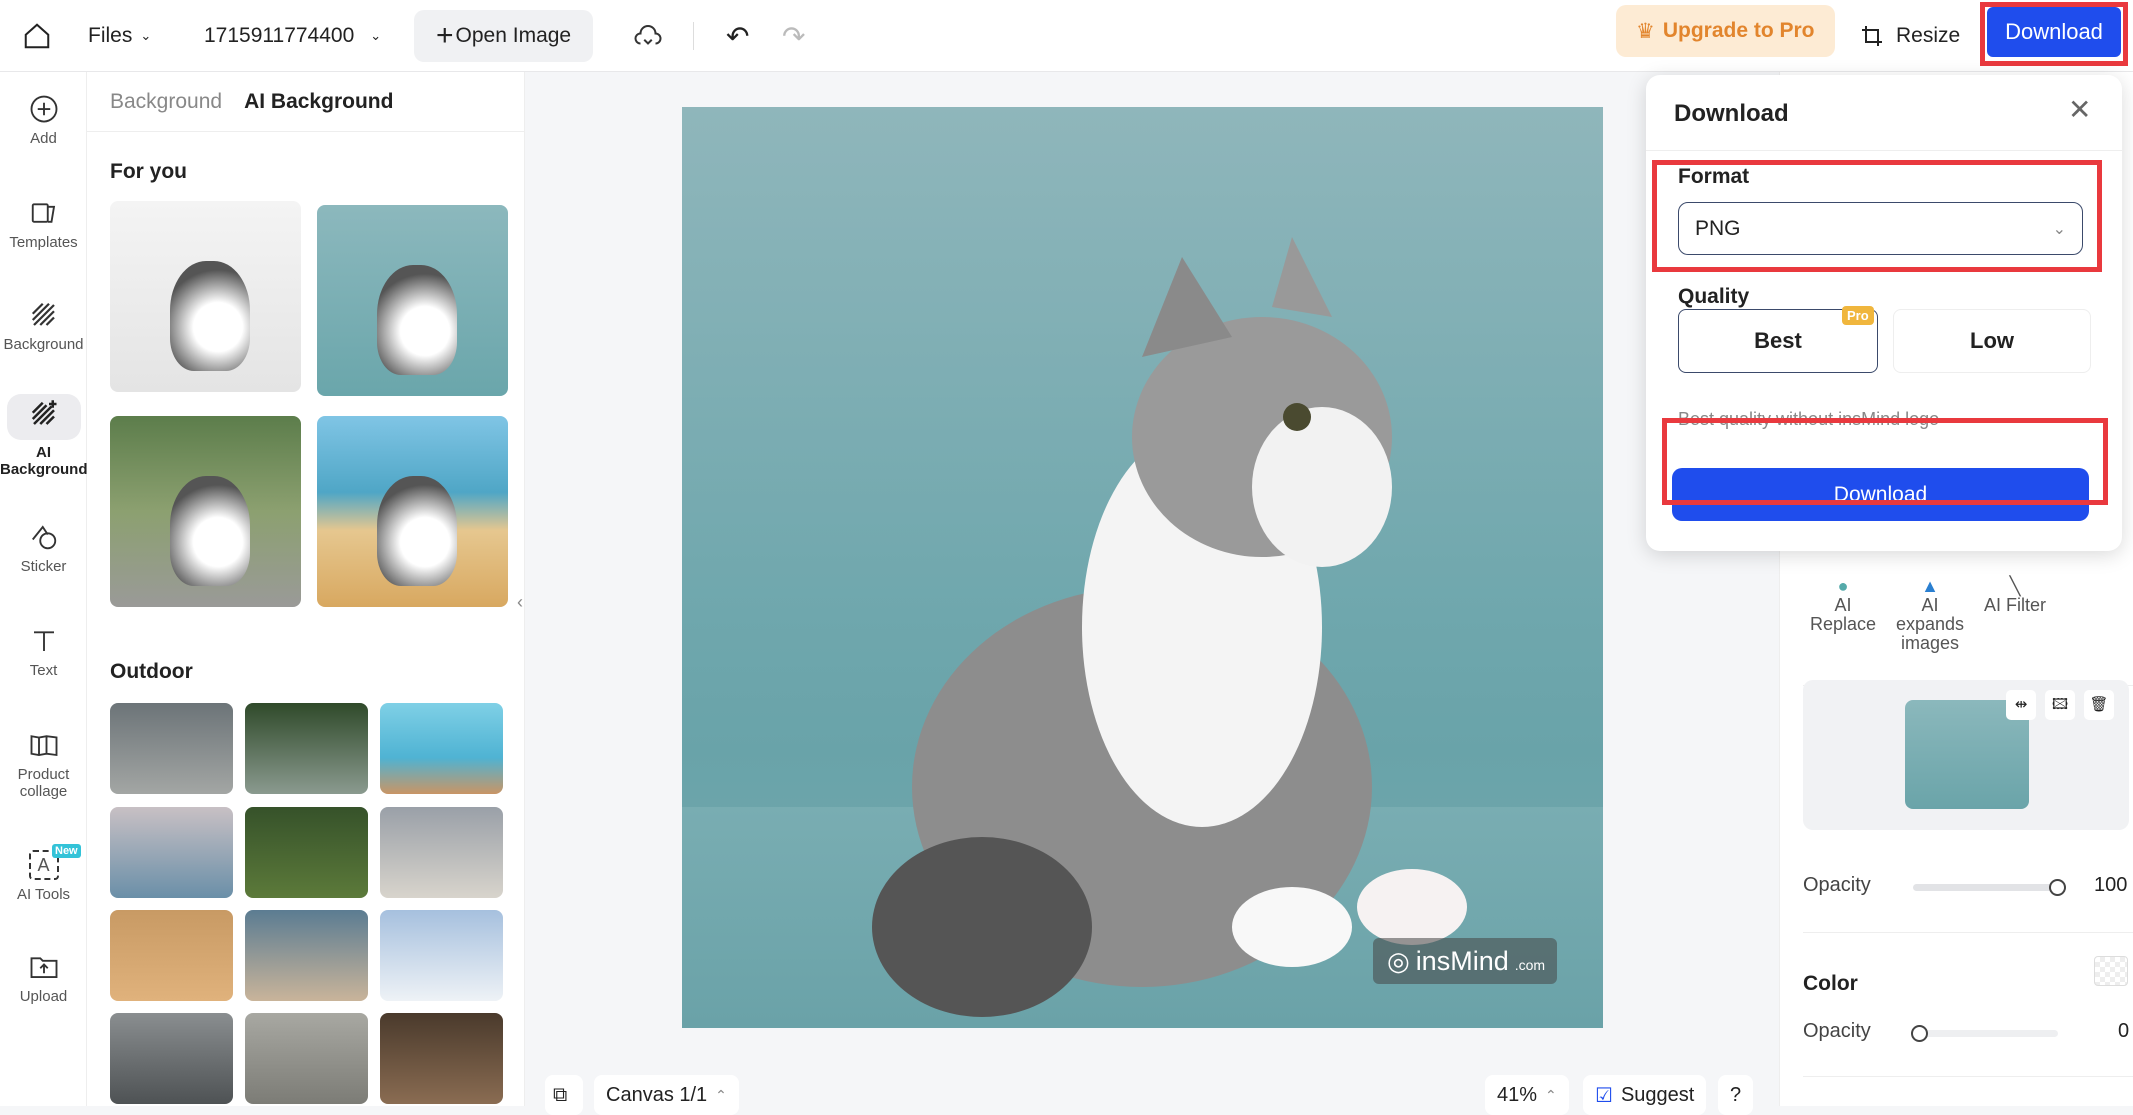 The height and width of the screenshot is (1115, 2133). Describe the element at coordinates (1830, 983) in the screenshot. I see `color-label: Color` at that location.